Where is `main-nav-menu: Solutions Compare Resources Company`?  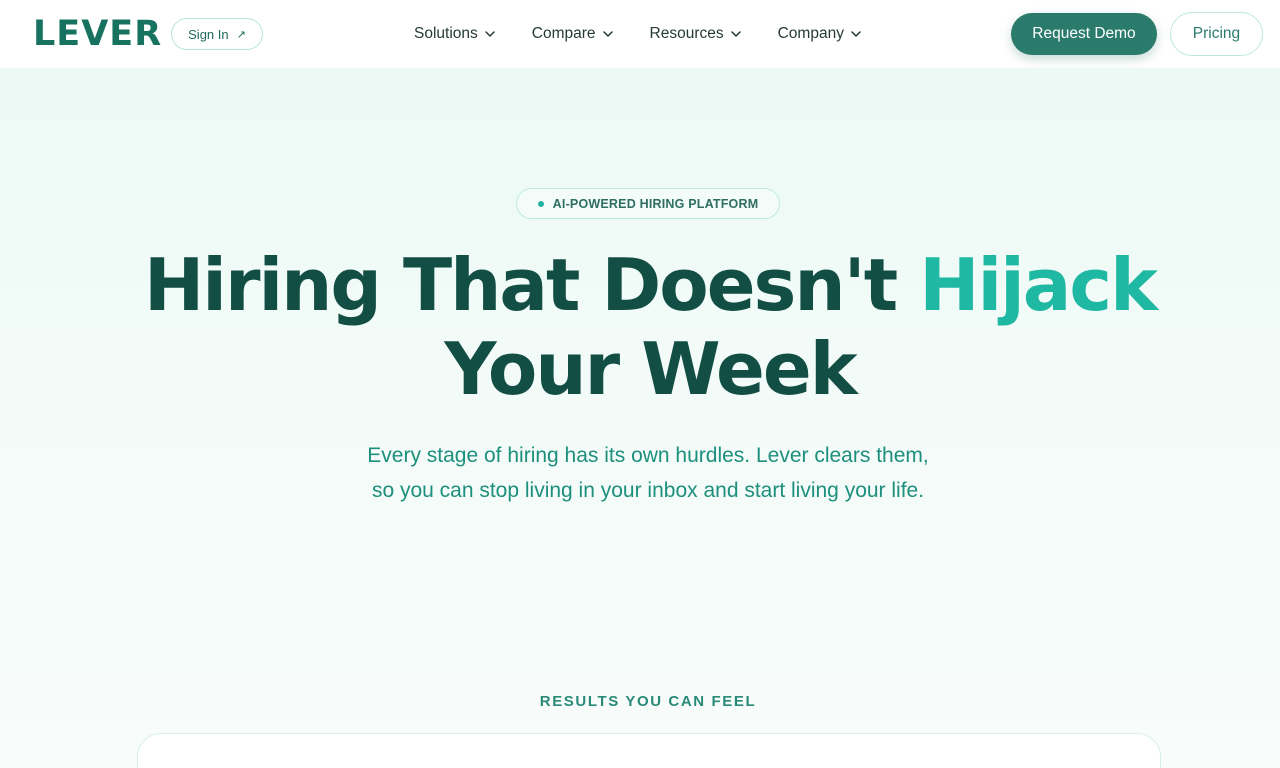
main-nav-menu: Solutions Compare Resources Company is located at coordinates (656, 34).